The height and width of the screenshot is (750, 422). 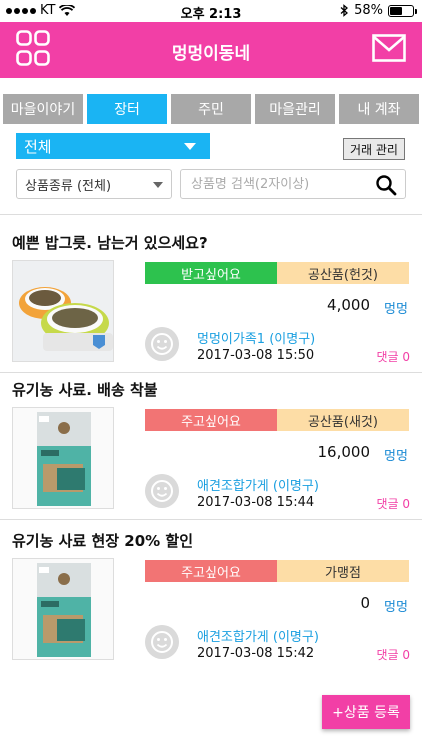 What do you see at coordinates (343, 420) in the screenshot?
I see `product-kind-badge: 공산품(새것)` at bounding box center [343, 420].